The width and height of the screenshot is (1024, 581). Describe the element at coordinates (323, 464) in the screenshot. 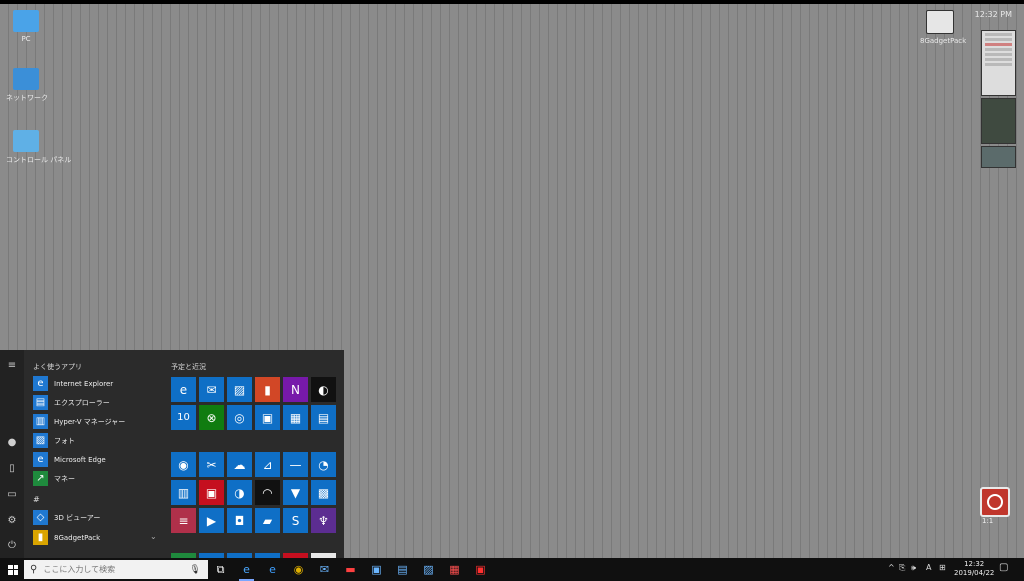

I see `alarms-tile: ◔` at that location.